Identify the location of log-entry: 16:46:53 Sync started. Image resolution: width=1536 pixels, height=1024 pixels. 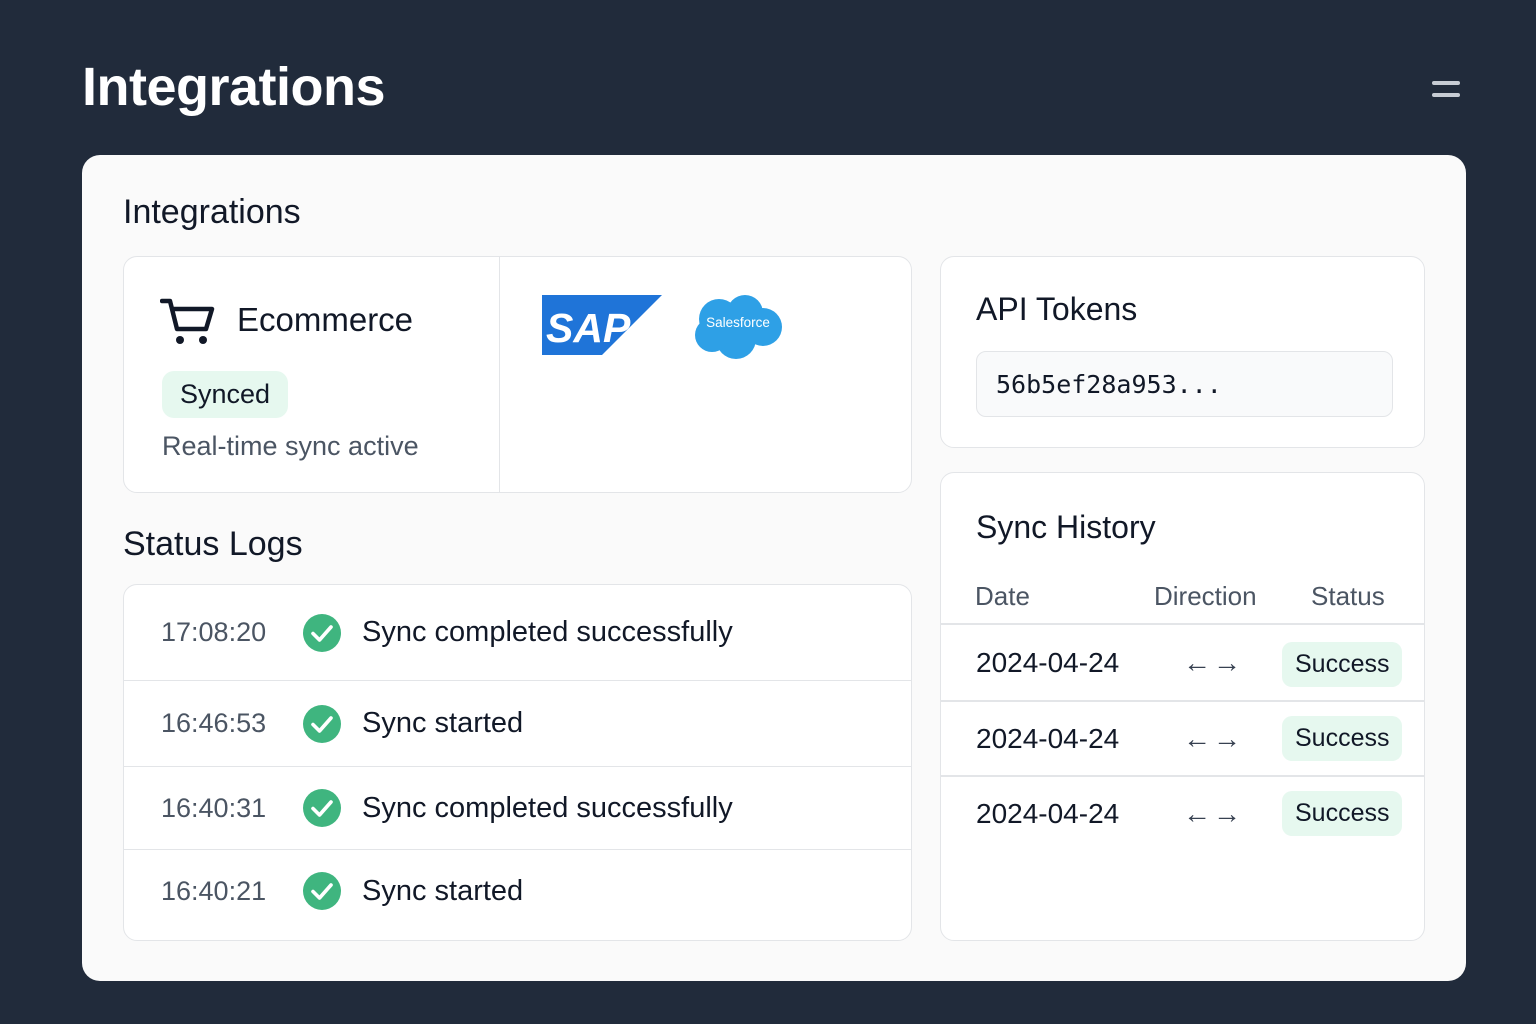
(517, 724).